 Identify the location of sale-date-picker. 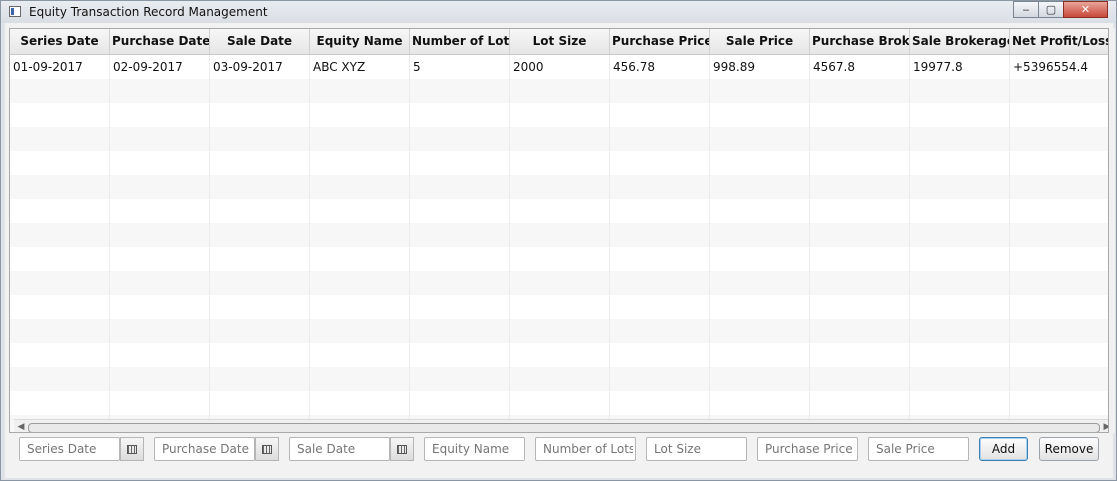
(351, 449).